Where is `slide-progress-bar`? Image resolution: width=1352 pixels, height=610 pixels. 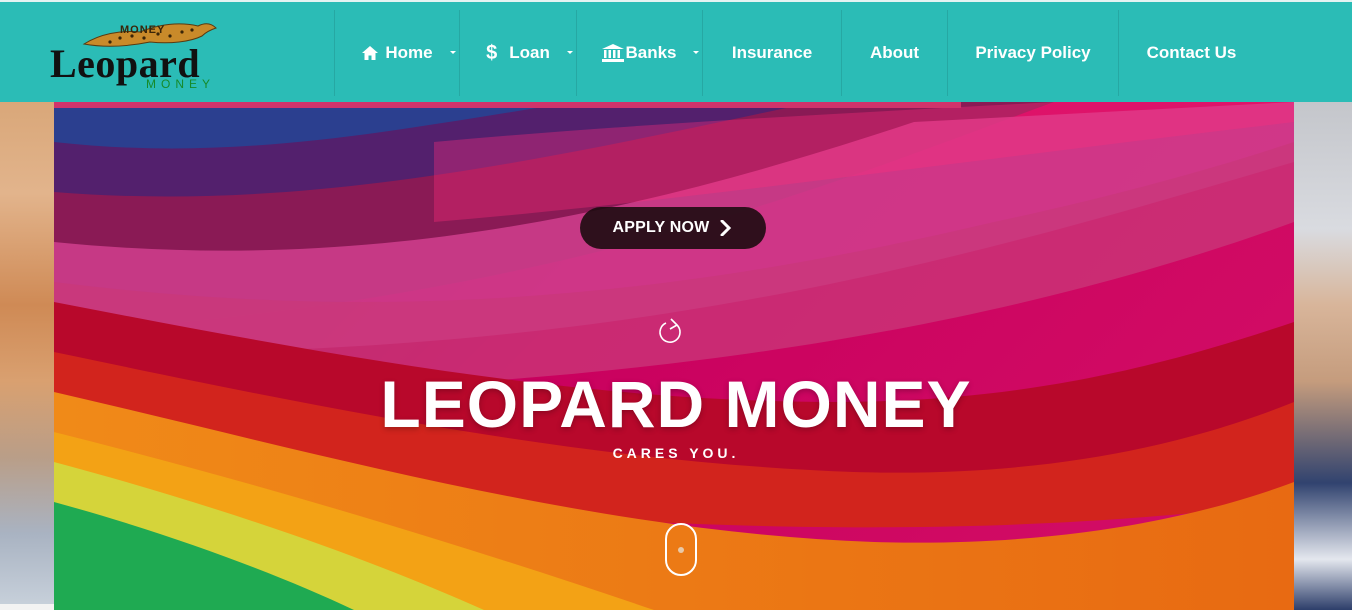
slide-progress-bar is located at coordinates (507, 105).